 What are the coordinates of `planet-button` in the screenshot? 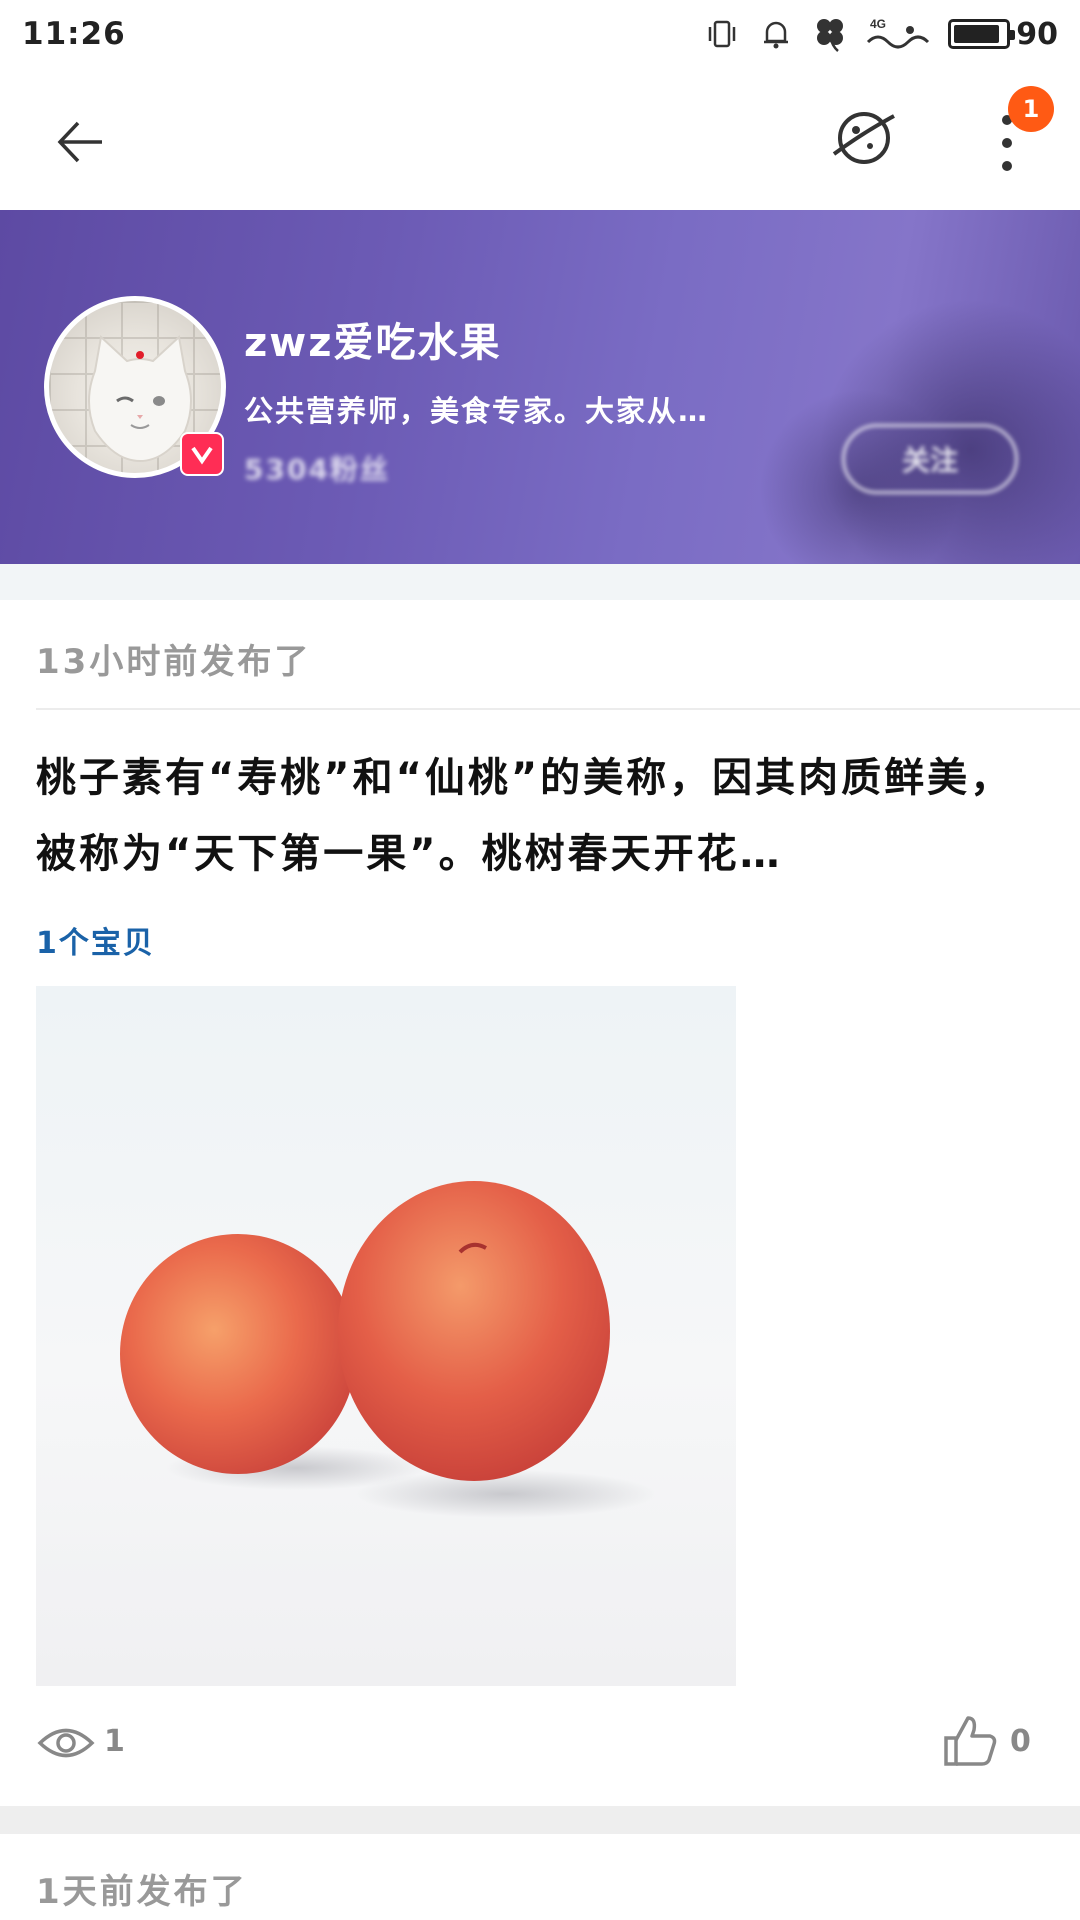 It's located at (864, 138).